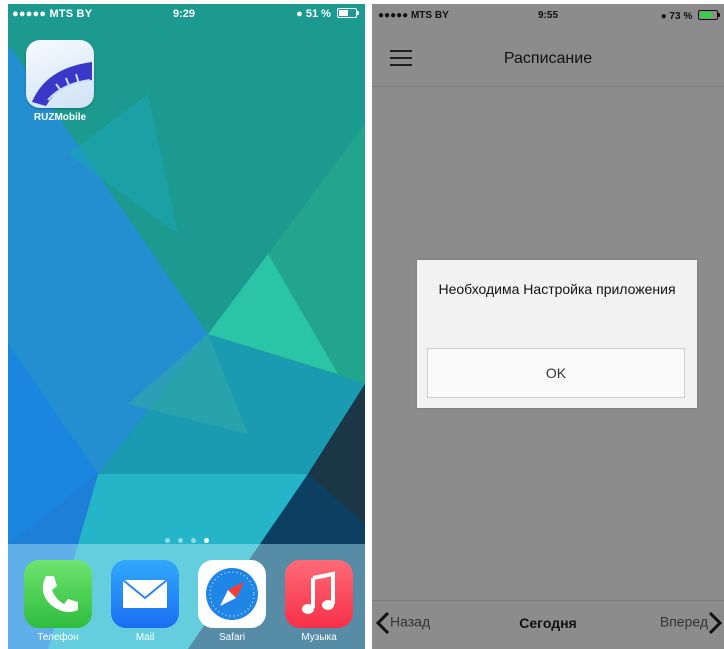 The height and width of the screenshot is (649, 724). I want to click on clock: 9:29, so click(184, 14).